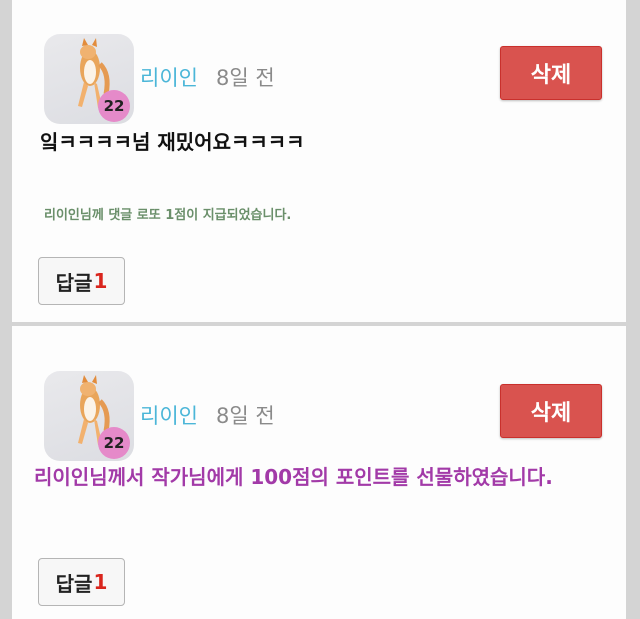  I want to click on lotto-notice: 리이인님께 댓글 로또 1점이 지급되었습니다., so click(168, 215).